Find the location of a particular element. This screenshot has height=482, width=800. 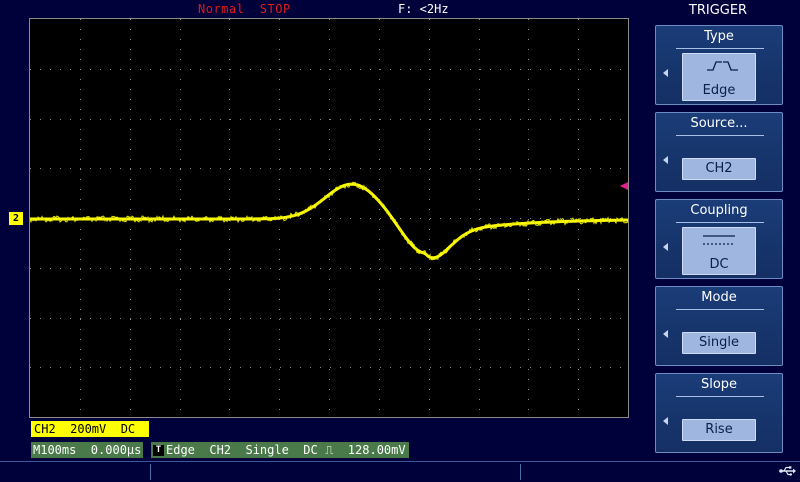

channel-2-info-label: CH2 200mV DC is located at coordinates (90, 429).